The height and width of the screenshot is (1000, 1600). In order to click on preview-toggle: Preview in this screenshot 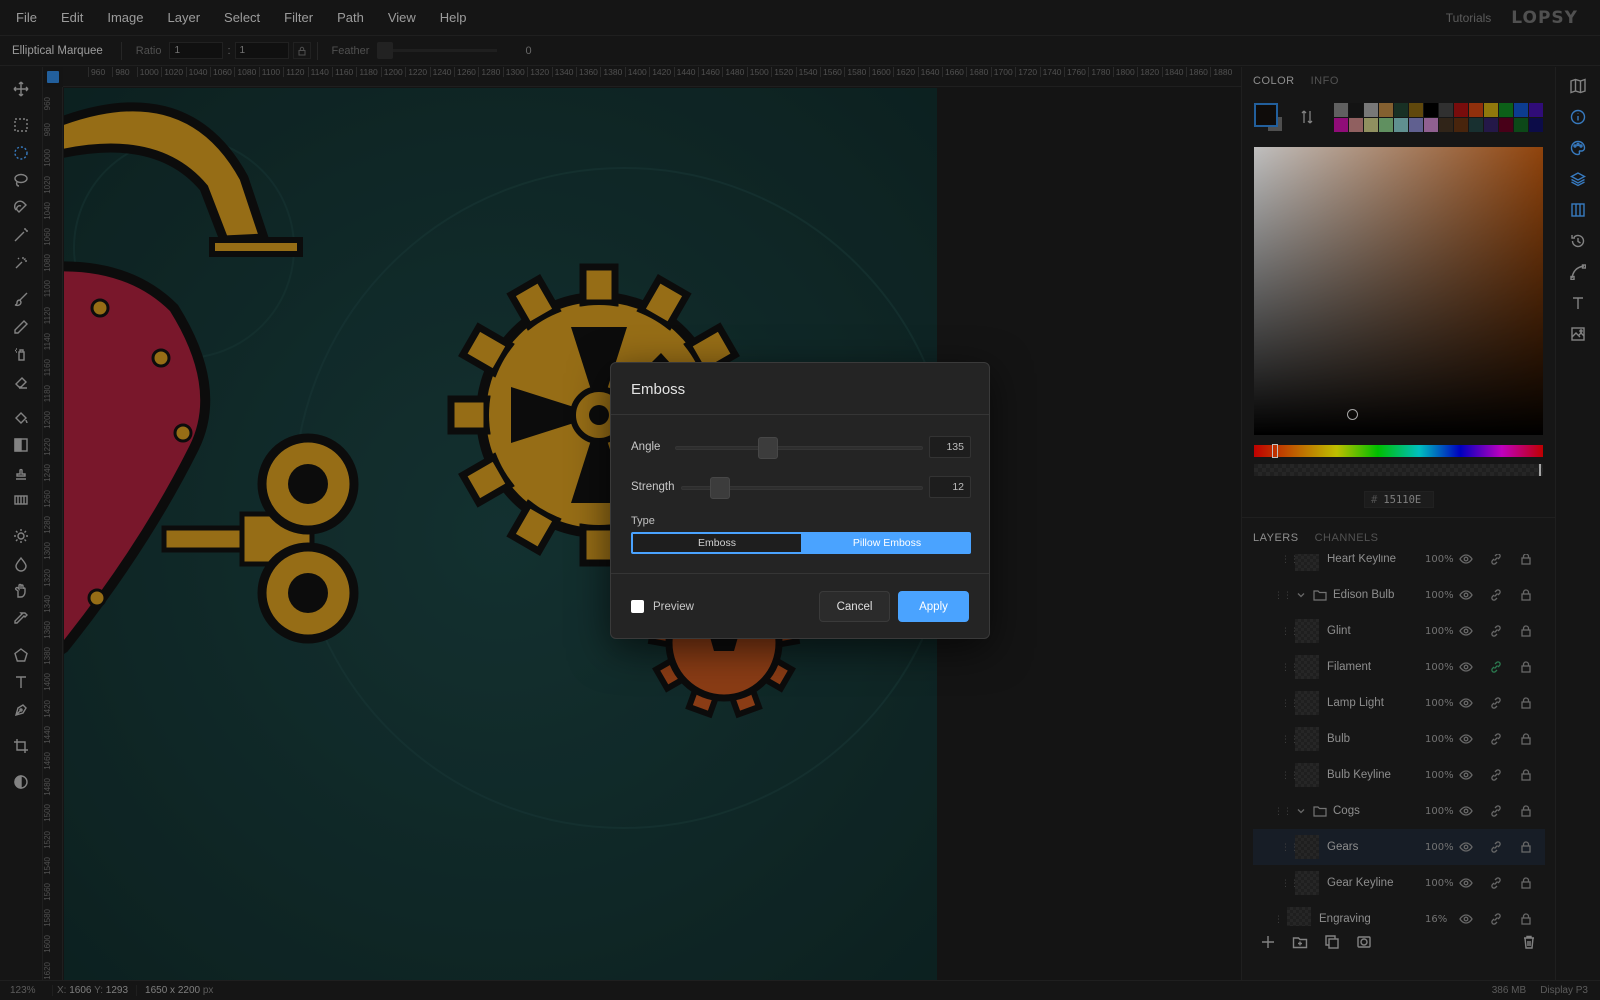, I will do `click(662, 606)`.